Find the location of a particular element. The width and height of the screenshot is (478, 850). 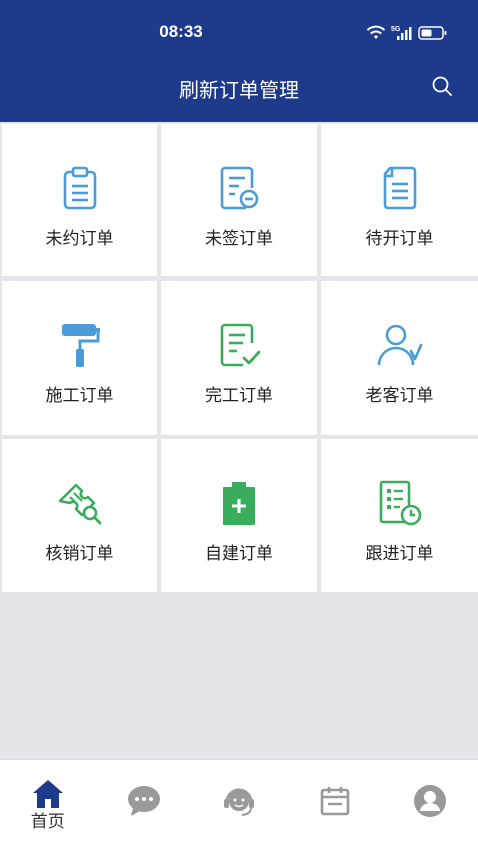

tile-label: 核销订单 is located at coordinates (79, 554).